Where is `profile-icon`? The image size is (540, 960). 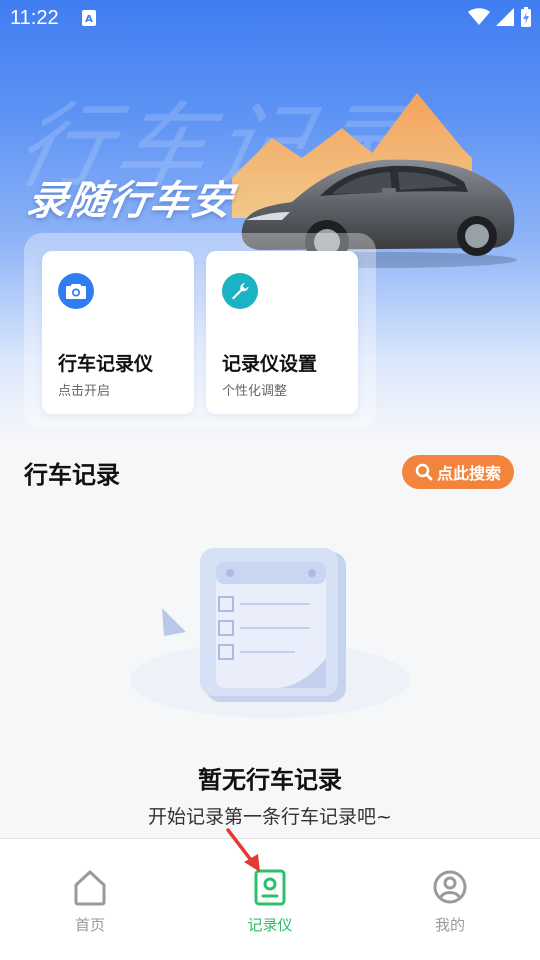
profile-icon is located at coordinates (450, 887).